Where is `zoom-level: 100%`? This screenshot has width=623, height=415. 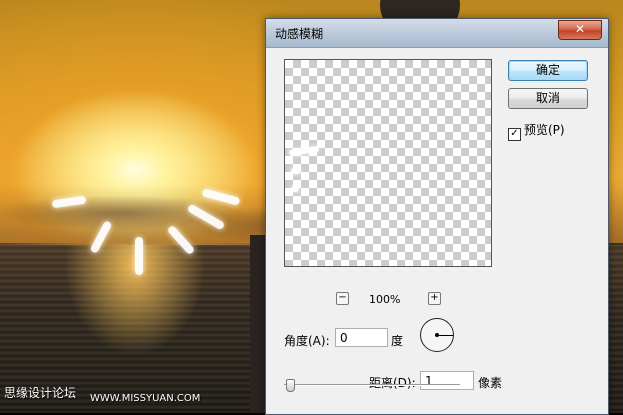 zoom-level: 100% is located at coordinates (385, 299).